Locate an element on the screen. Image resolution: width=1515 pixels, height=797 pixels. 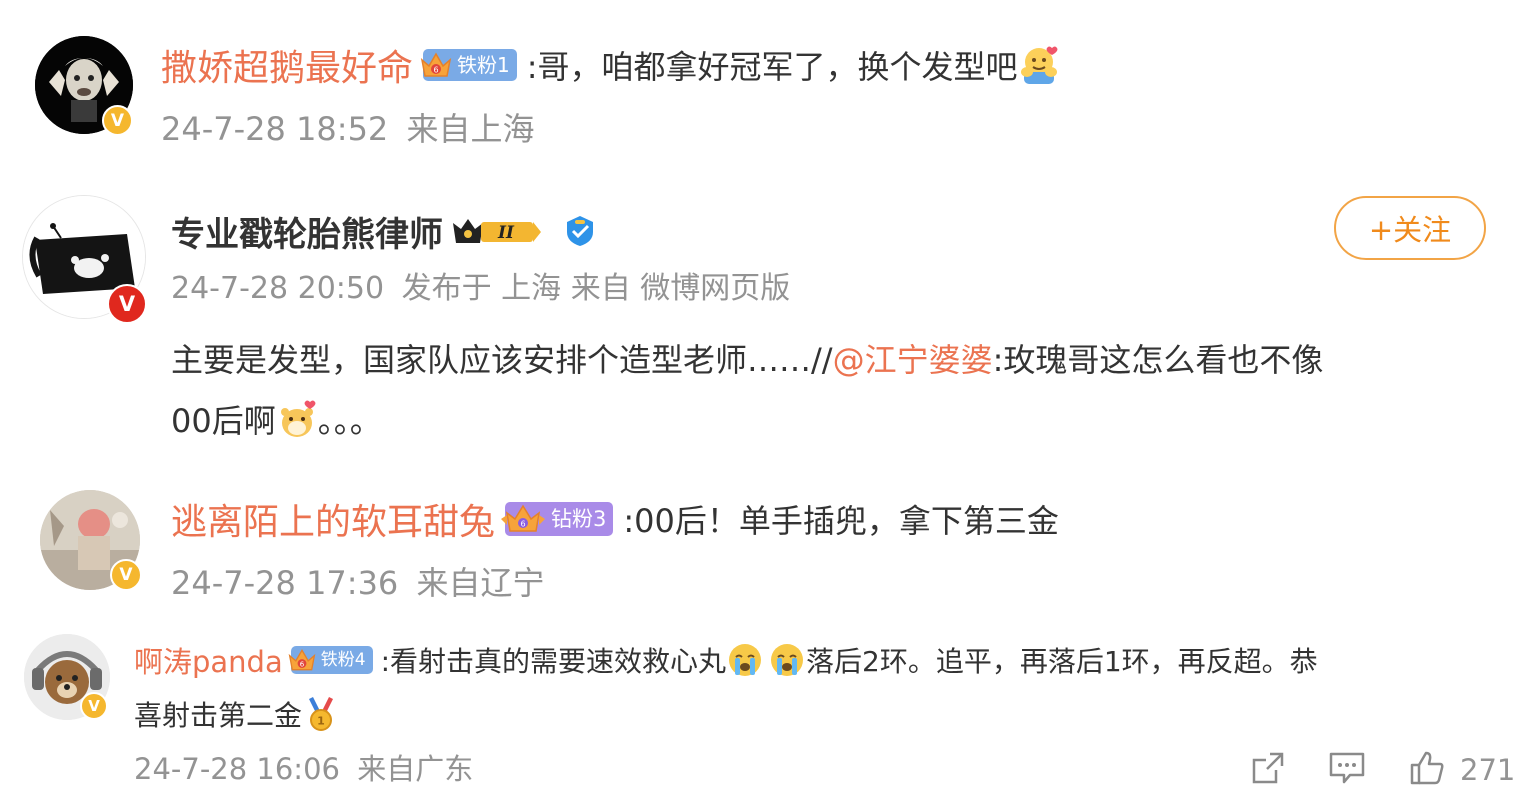
comment-meta: 24-7-28 16:06 来自广东 is located at coordinates (303, 769).